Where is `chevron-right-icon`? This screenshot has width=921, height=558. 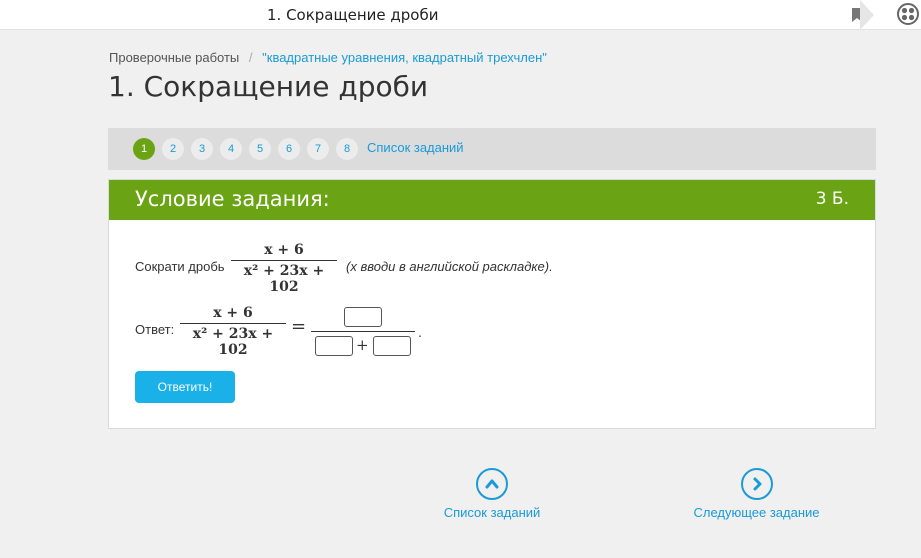 chevron-right-icon is located at coordinates (756, 484).